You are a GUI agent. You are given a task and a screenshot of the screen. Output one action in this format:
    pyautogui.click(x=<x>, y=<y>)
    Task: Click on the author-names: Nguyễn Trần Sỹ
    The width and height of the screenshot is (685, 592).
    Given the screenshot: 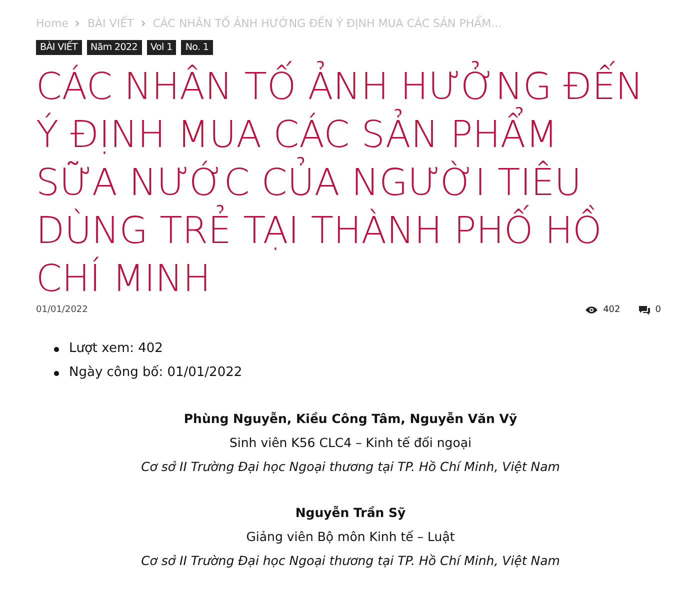 What is the action you would take?
    pyautogui.click(x=350, y=513)
    